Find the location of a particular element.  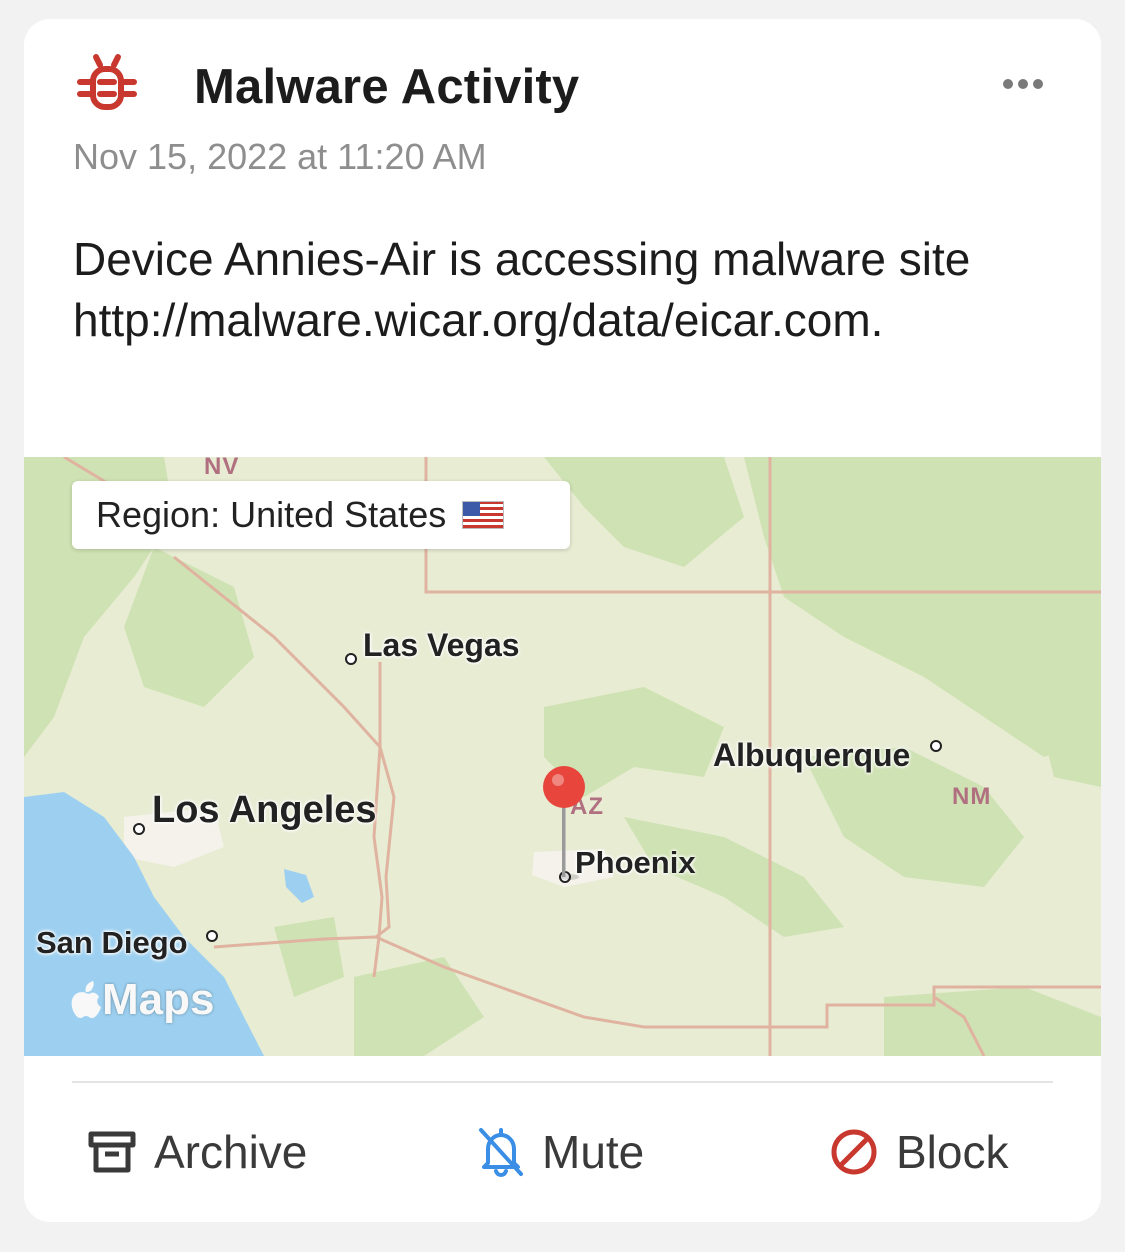

archive-button: Archive is located at coordinates (197, 1152).